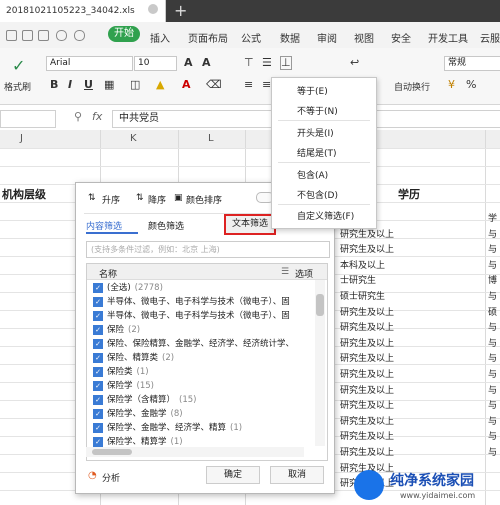 This screenshot has height=505, width=500. What do you see at coordinates (200, 372) in the screenshot?
I see `filter-list-item: ✓ 保险类 (1)` at bounding box center [200, 372].